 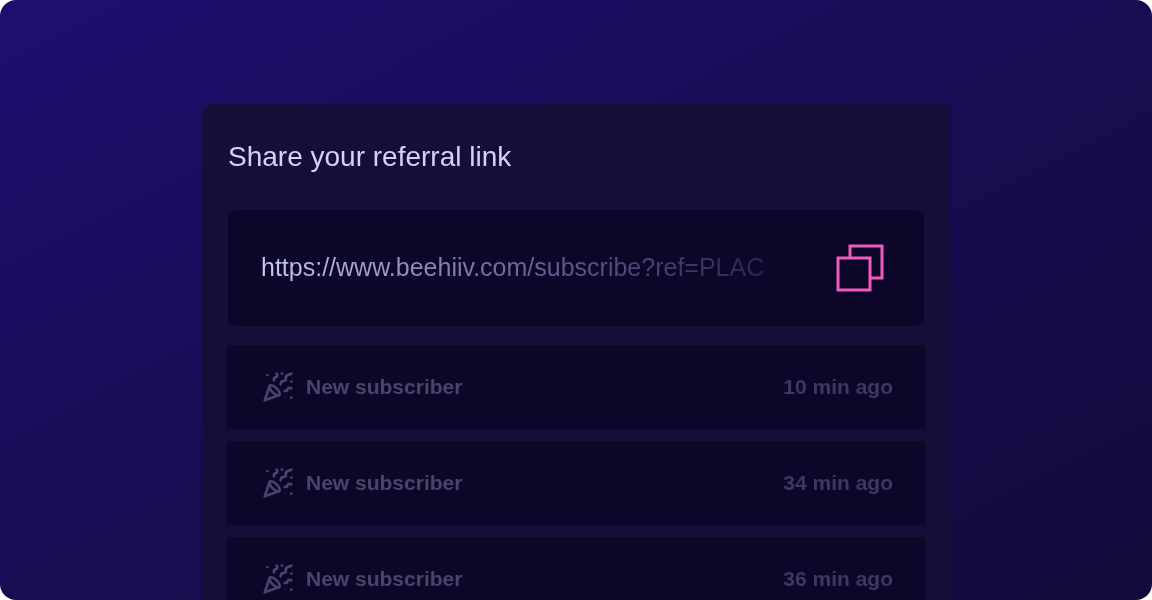 I want to click on panel-title: Share your referral link, so click(x=370, y=157).